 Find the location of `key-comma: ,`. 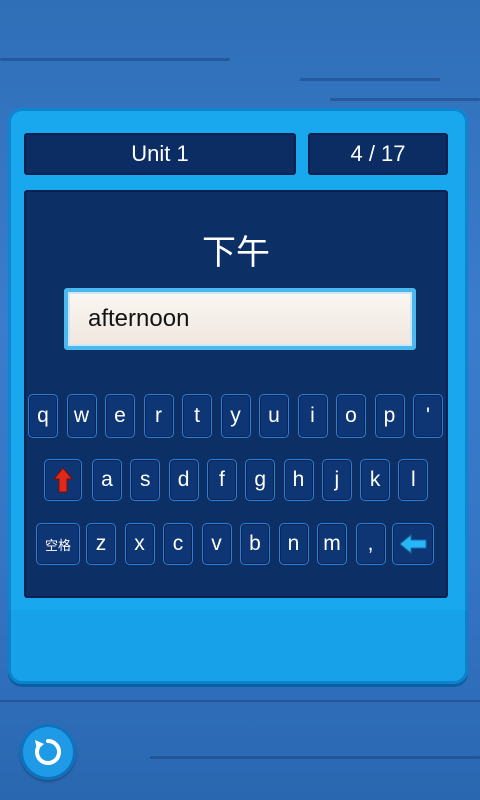

key-comma: , is located at coordinates (370, 544).